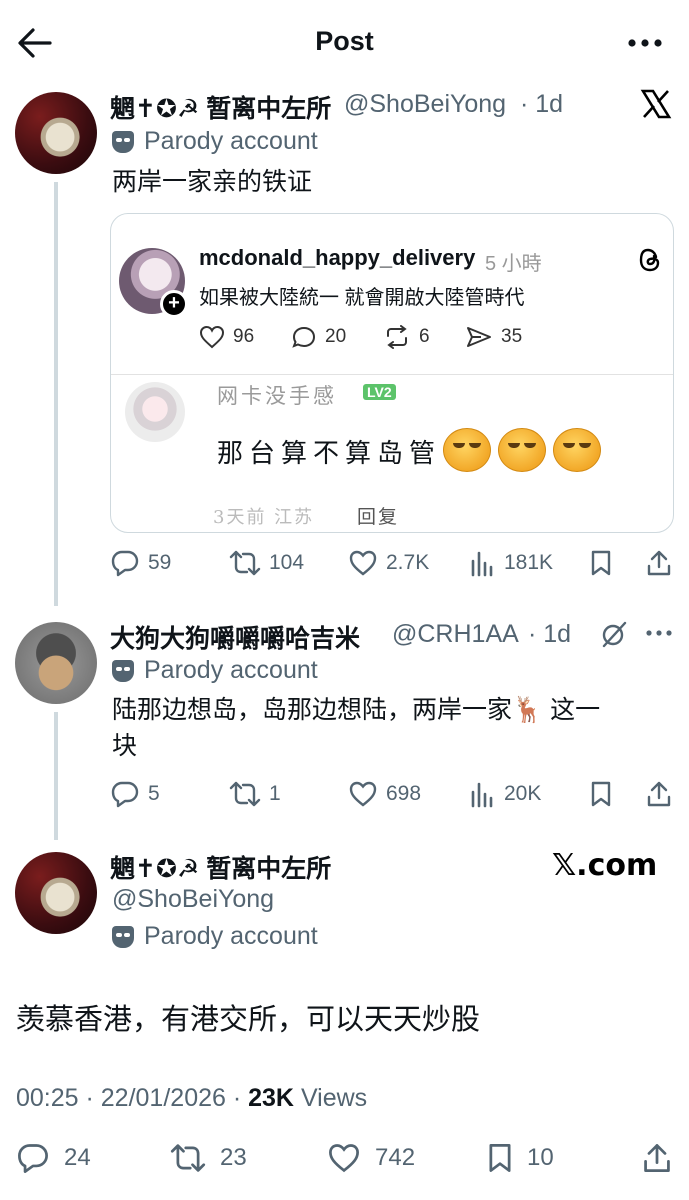  Describe the element at coordinates (154, 793) in the screenshot. I see `reply-count: 5` at that location.